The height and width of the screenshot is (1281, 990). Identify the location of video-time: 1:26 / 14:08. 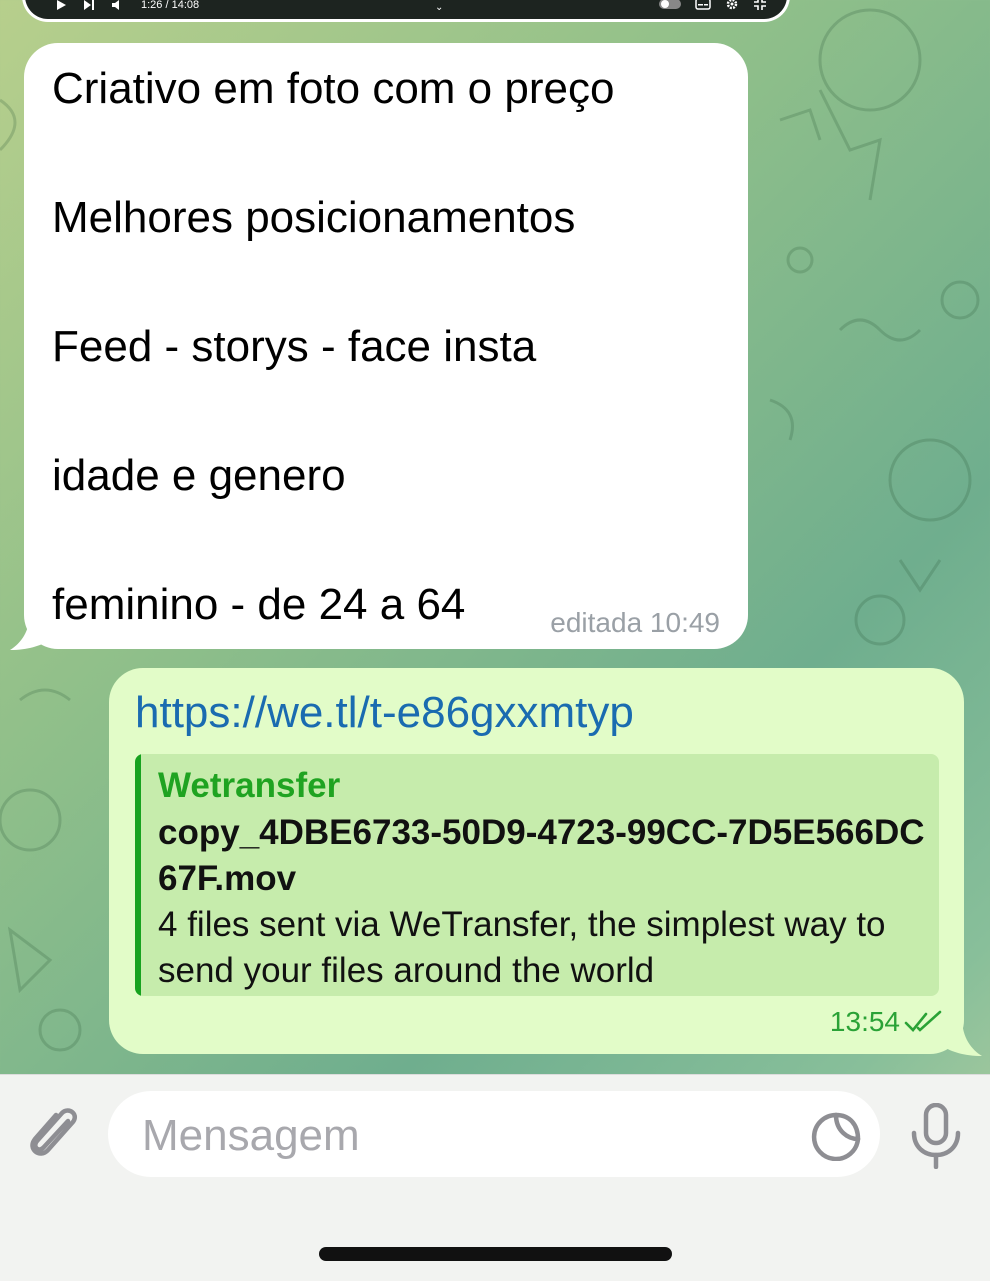
(170, 5).